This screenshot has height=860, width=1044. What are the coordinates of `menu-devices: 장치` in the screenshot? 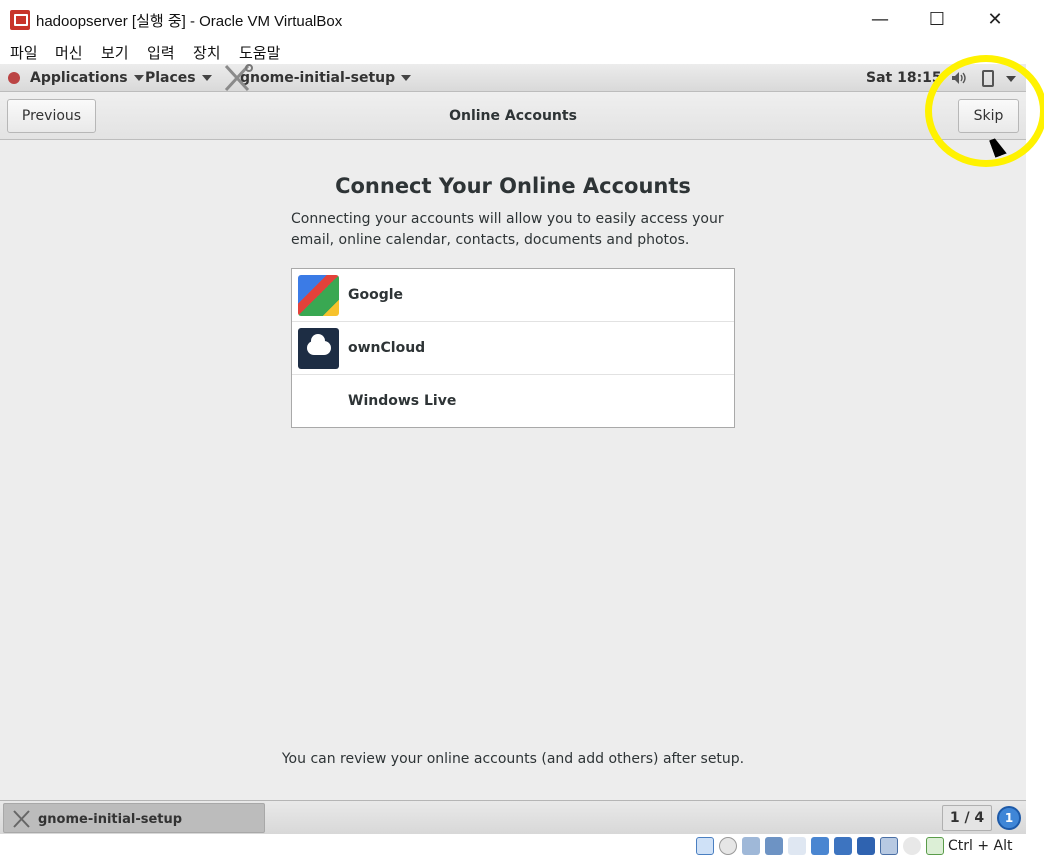 It's located at (207, 52).